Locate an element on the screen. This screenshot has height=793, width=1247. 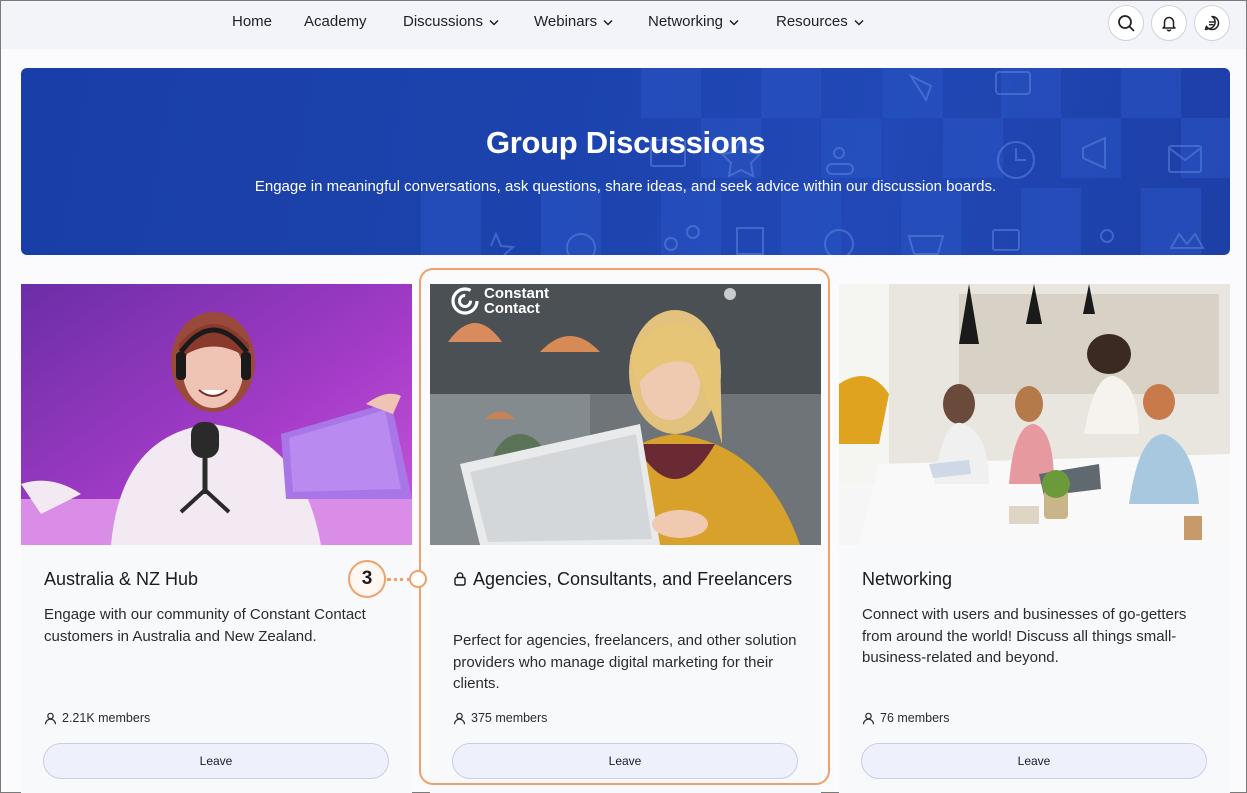
constant-contact-logo-text: Constant Contact is located at coordinates (516, 301).